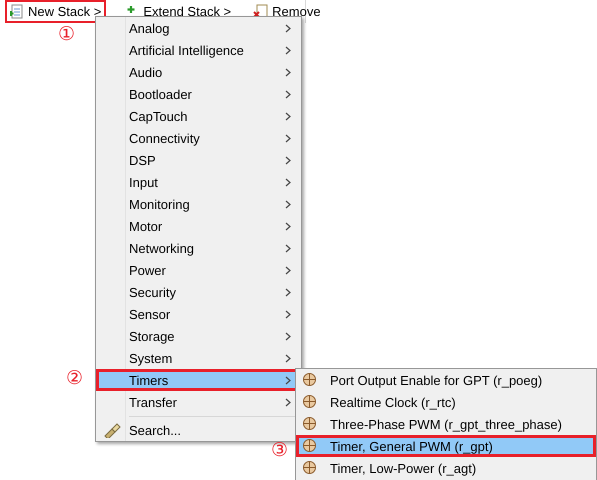 The image size is (597, 480). What do you see at coordinates (198, 116) in the screenshot?
I see `menu-item: CapTouch` at bounding box center [198, 116].